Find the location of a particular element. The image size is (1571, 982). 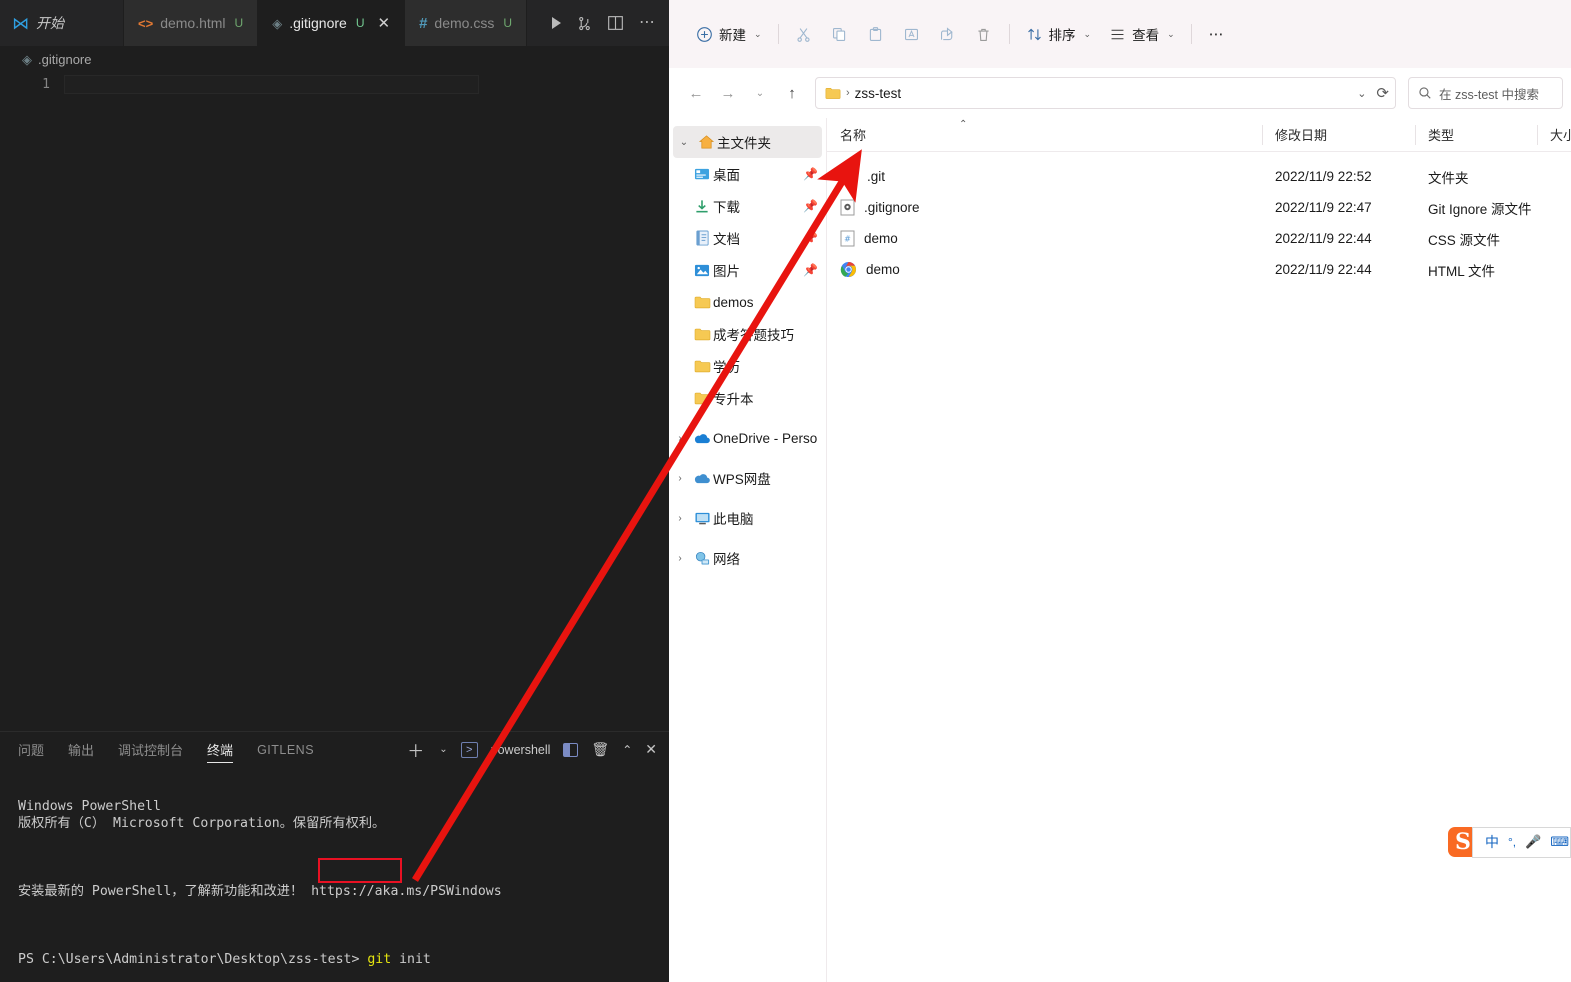

forward-button: → is located at coordinates (728, 93).